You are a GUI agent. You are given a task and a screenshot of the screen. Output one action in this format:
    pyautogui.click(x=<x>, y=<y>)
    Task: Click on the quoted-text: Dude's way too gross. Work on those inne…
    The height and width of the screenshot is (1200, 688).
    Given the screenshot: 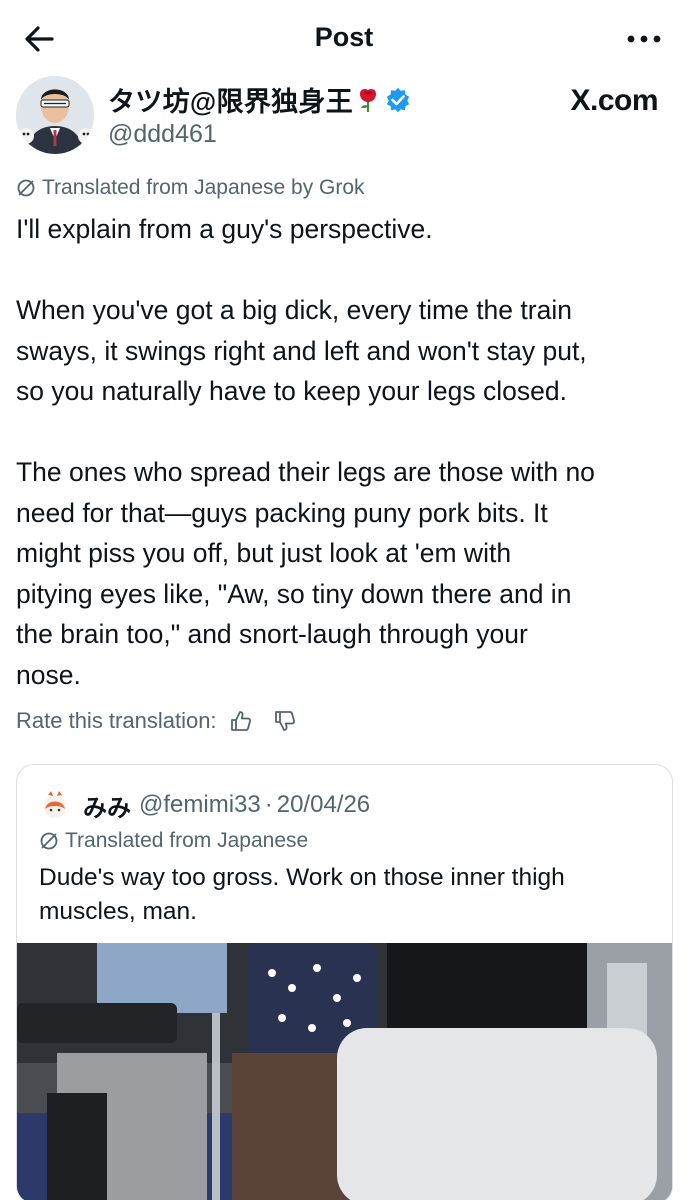 What is the action you would take?
    pyautogui.click(x=344, y=895)
    